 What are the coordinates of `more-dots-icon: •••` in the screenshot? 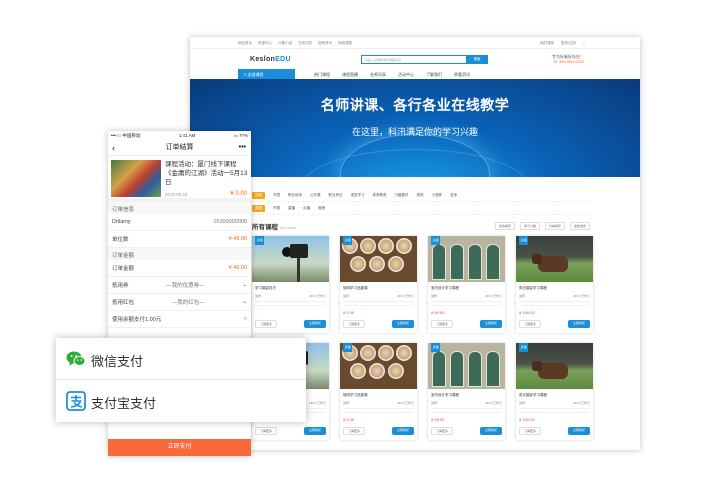 It's located at (242, 148).